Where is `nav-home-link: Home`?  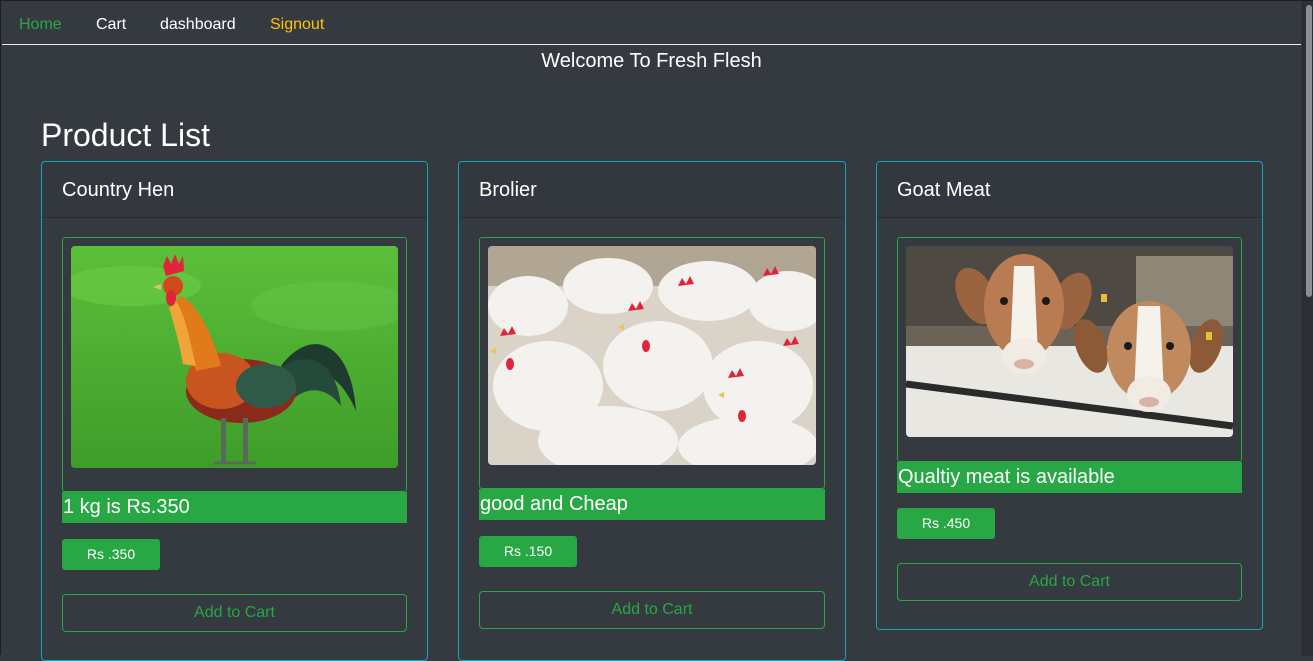
nav-home-link: Home is located at coordinates (40, 24).